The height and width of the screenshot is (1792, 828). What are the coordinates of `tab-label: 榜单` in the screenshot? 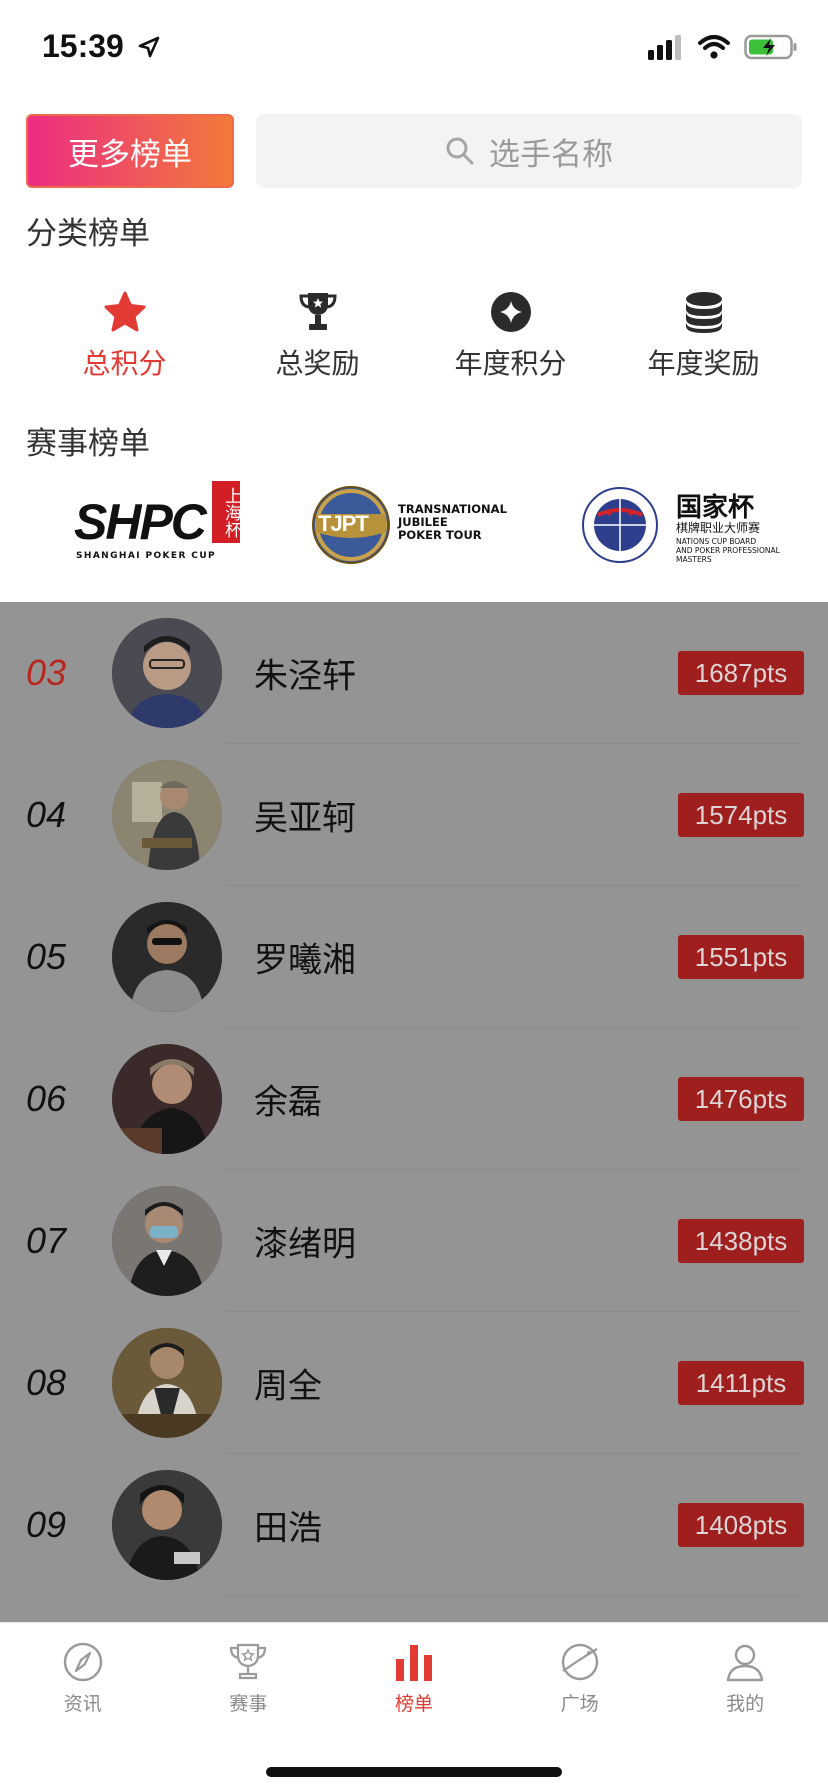 It's located at (413, 1704).